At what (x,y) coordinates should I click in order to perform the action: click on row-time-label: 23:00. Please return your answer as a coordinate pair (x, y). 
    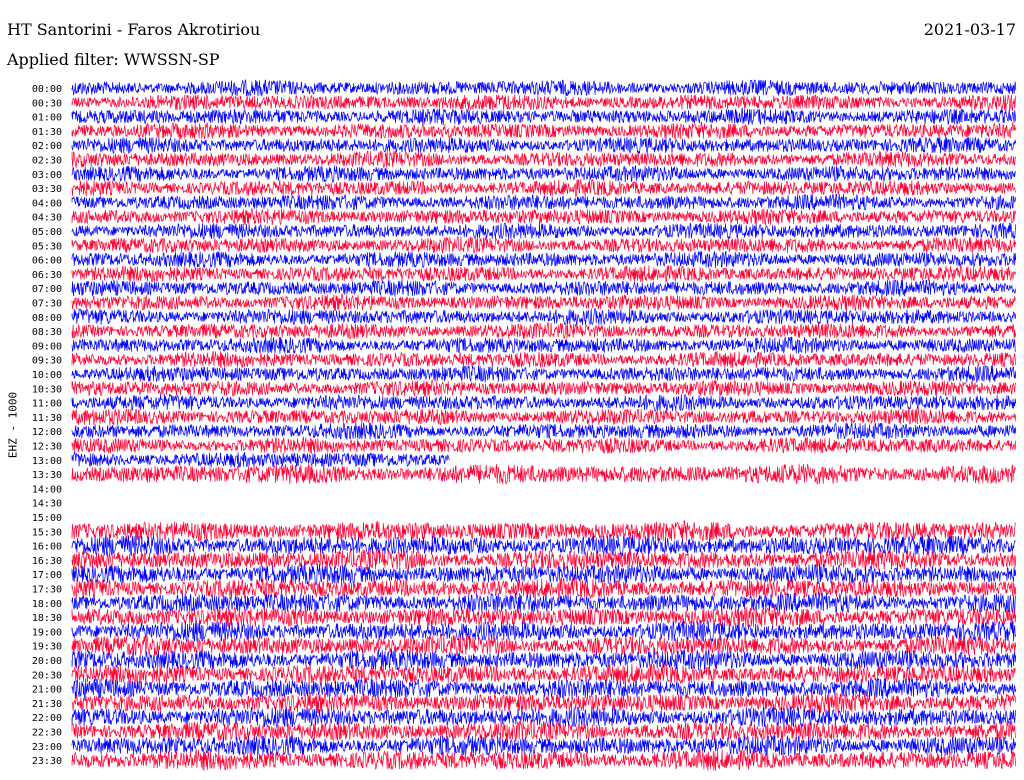
    Looking at the image, I should click on (47, 747).